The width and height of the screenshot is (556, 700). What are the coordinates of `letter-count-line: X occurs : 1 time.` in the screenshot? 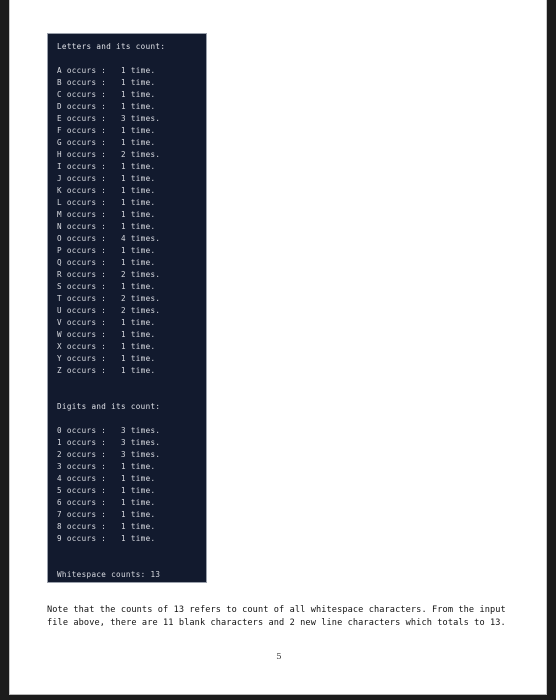 It's located at (106, 346).